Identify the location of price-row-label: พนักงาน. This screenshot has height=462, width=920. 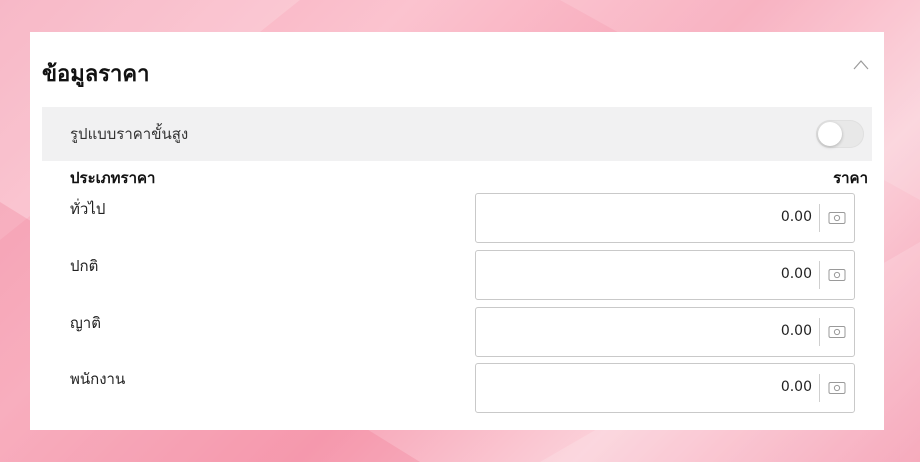
(98, 379).